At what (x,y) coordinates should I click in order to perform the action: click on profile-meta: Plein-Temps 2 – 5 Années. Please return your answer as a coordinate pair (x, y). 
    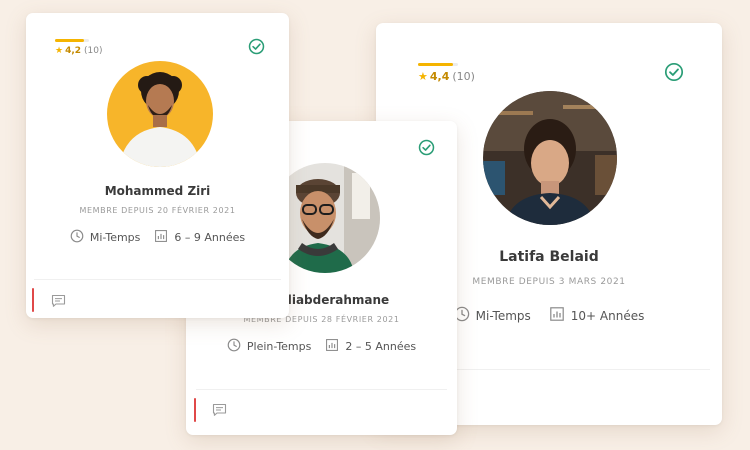
    Looking at the image, I should click on (321, 346).